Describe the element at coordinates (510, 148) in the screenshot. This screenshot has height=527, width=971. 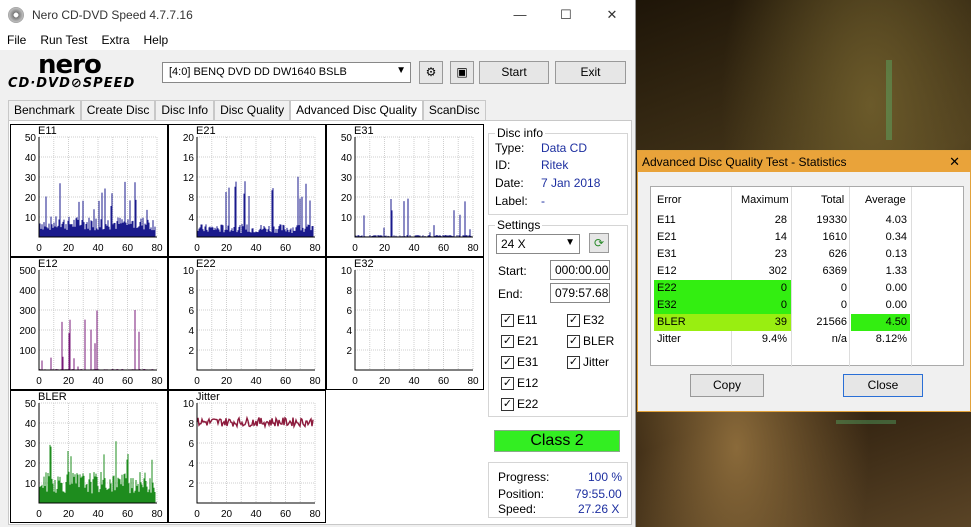
I see `disc-type-label: Type:` at that location.